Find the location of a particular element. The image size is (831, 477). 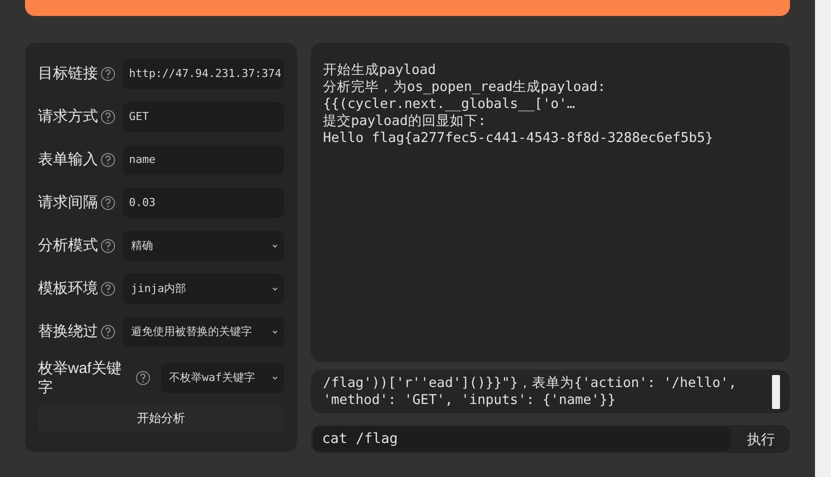

field-label: 请求方式 is located at coordinates (68, 116).